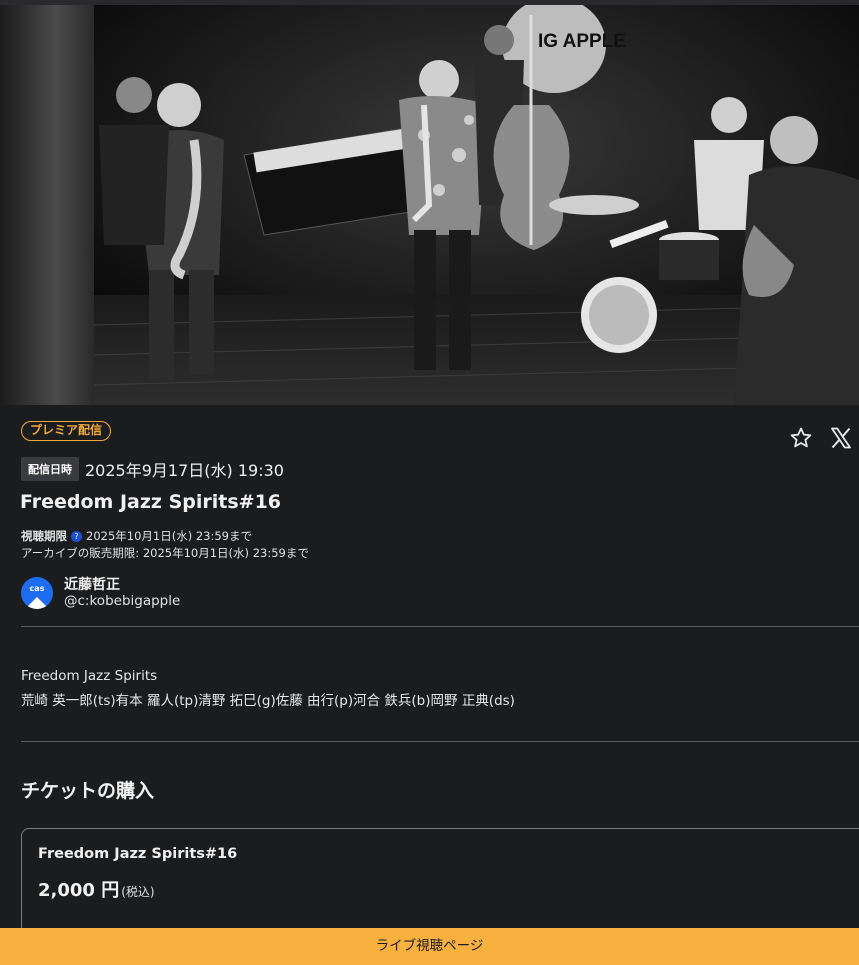 The width and height of the screenshot is (859, 965). I want to click on event-title: Freedom Jazz Spirits#16, so click(151, 502).